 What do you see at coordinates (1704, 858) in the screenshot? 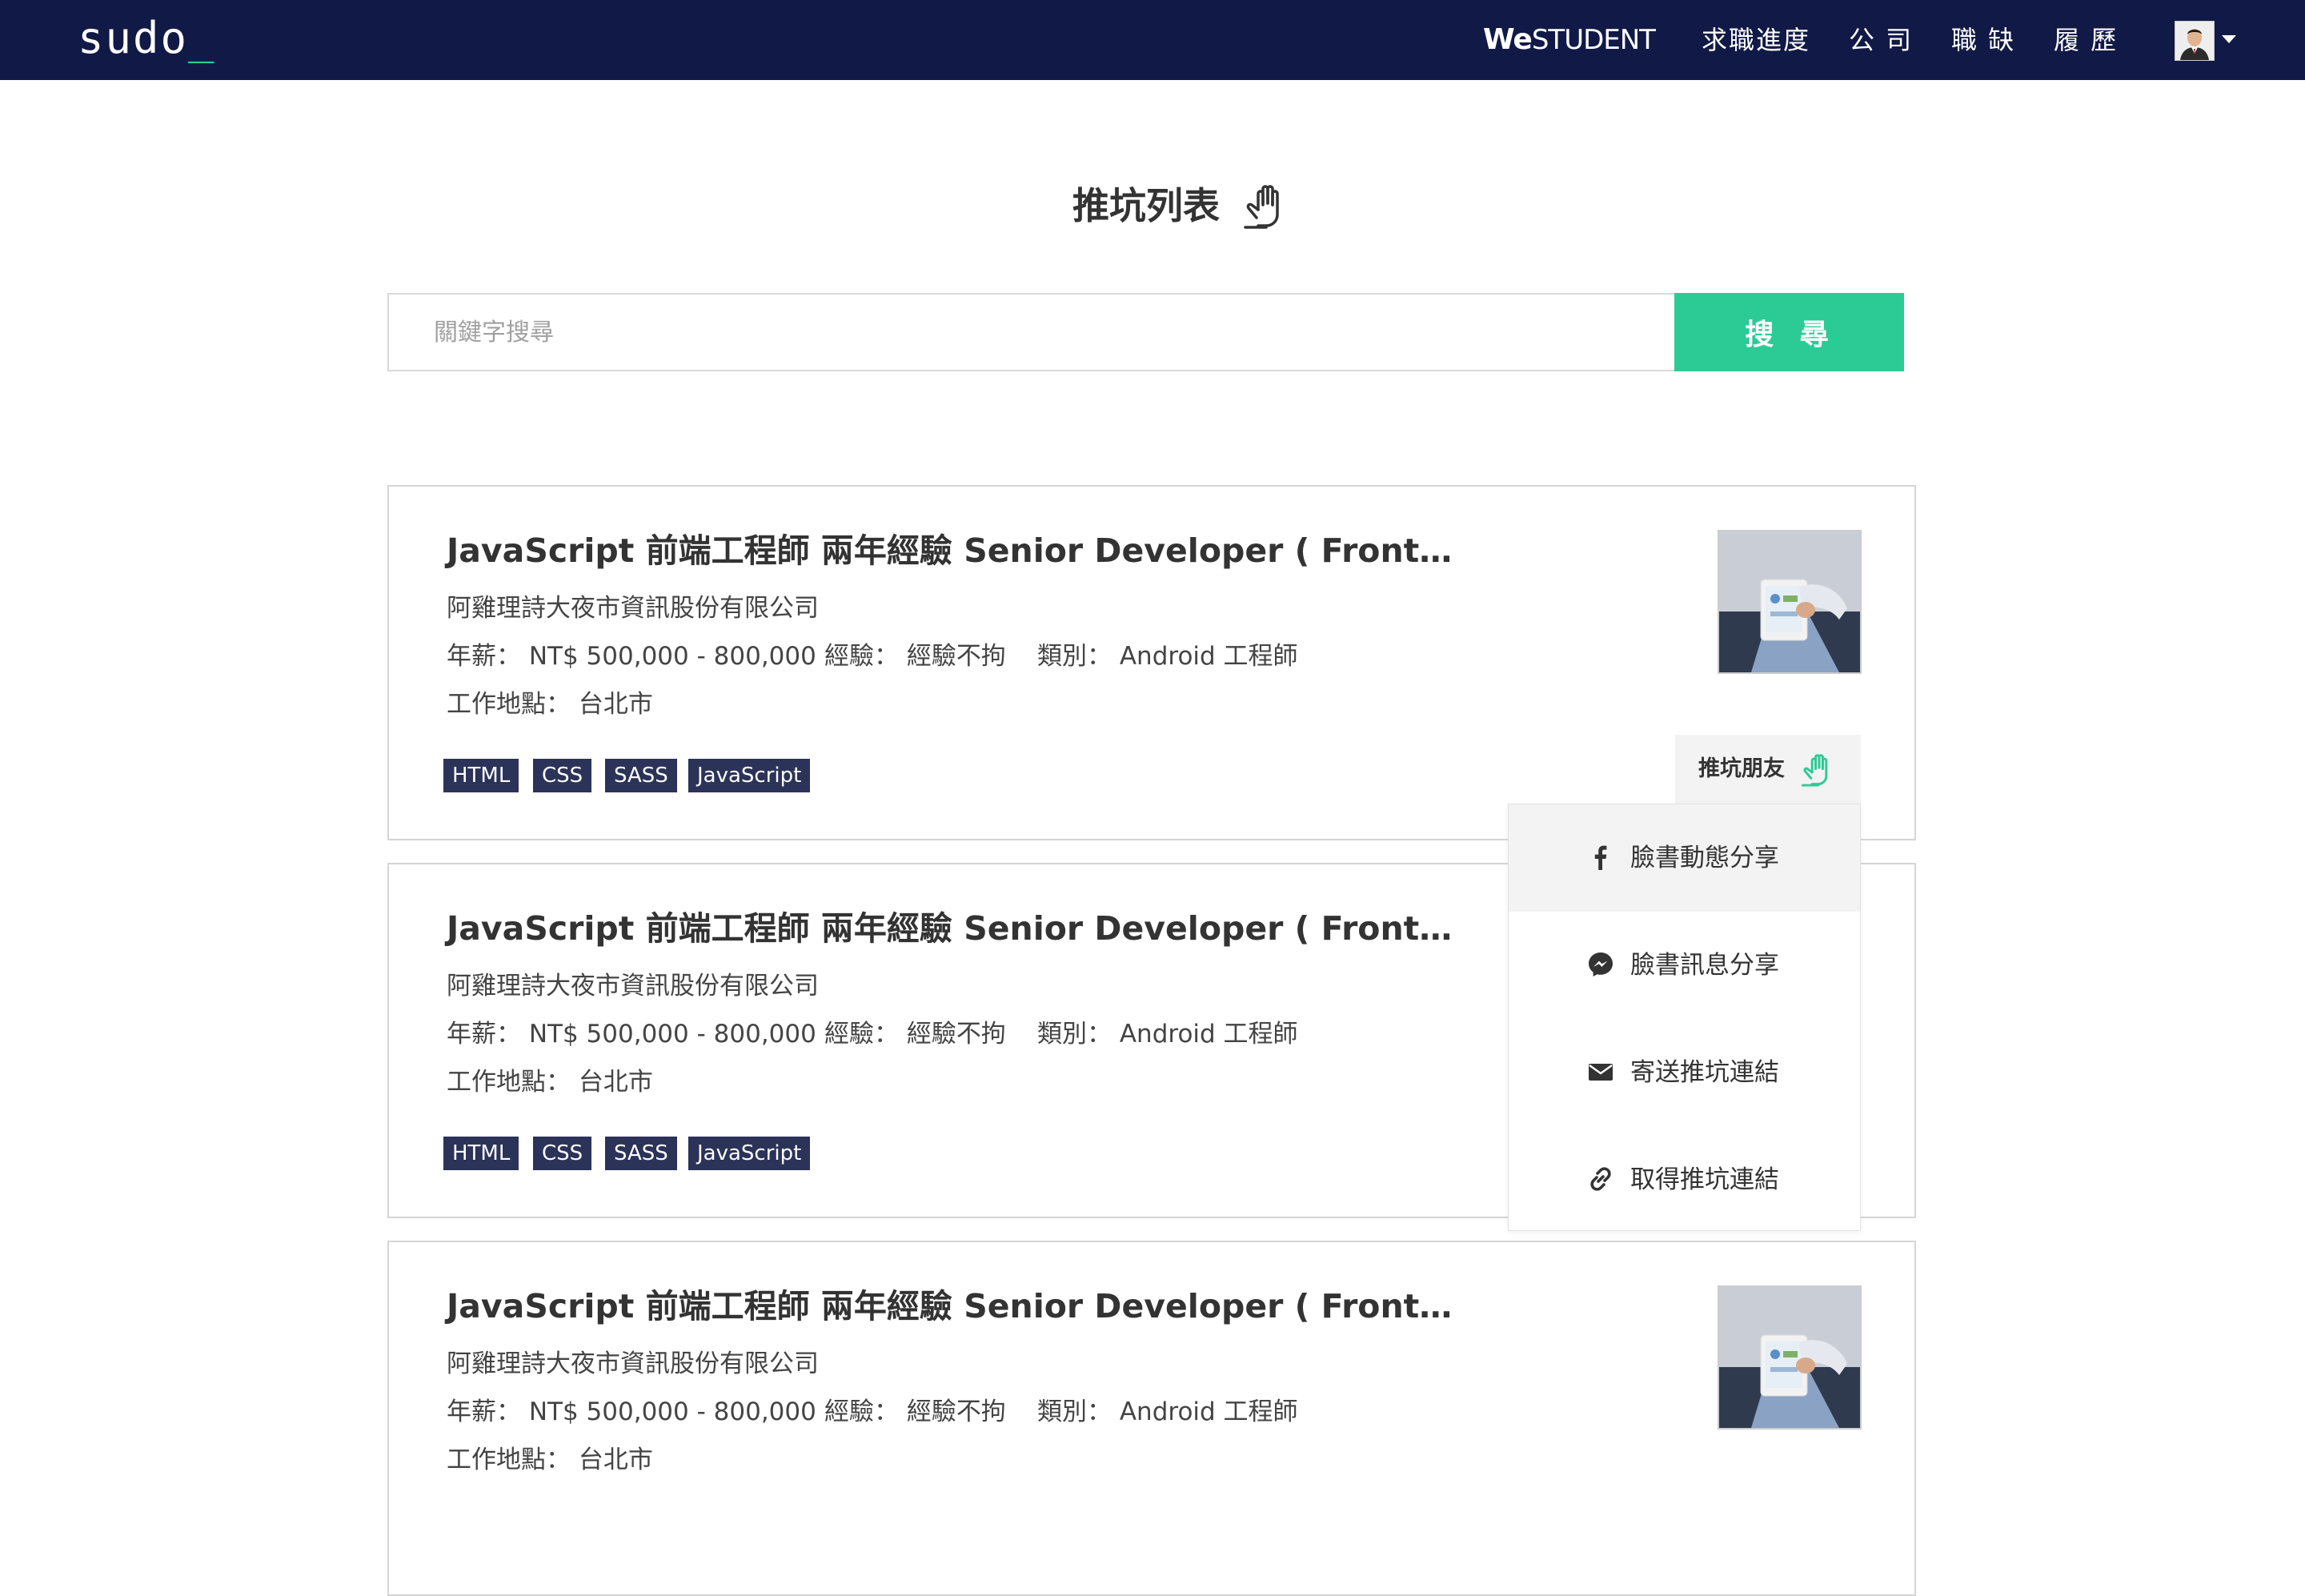
I see `menu-label: 臉書動態分享` at bounding box center [1704, 858].